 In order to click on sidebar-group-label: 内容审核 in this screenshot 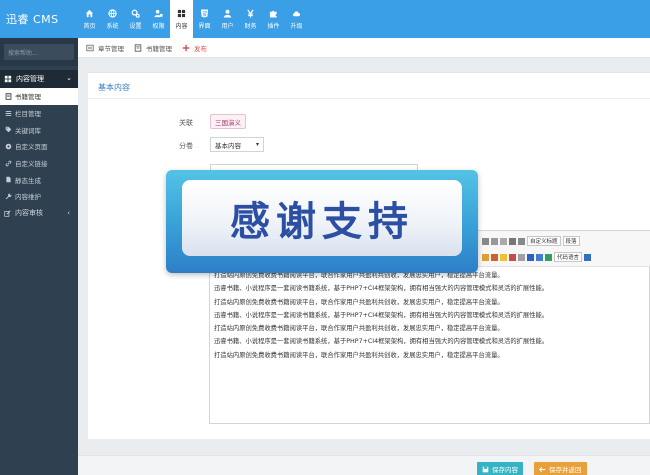, I will do `click(29, 213)`.